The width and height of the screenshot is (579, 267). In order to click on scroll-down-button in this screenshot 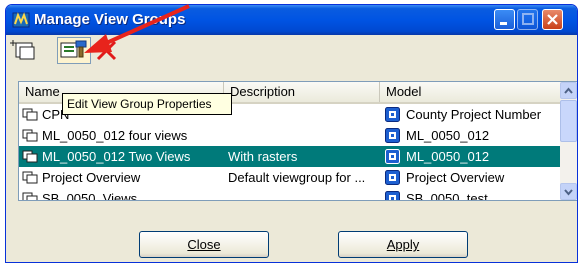, I will do `click(568, 191)`.